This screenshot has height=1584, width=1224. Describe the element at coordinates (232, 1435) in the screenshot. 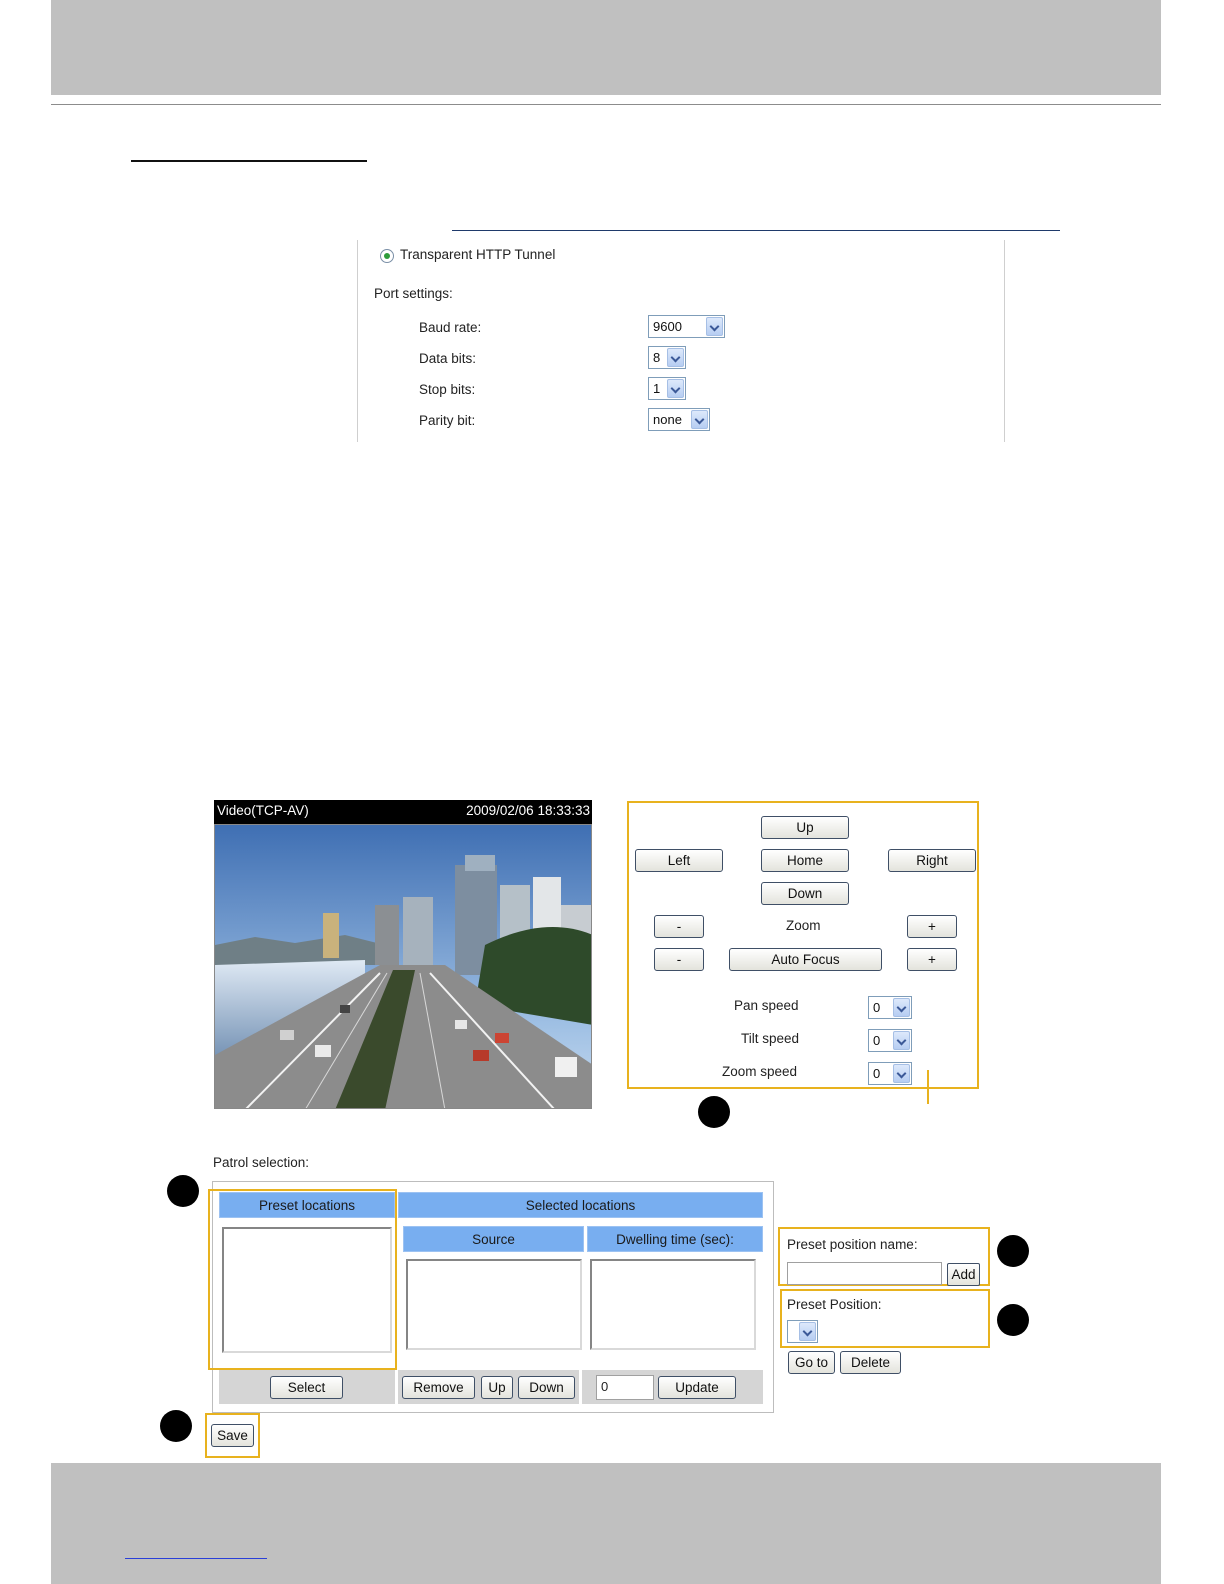

I see `save-button: Save` at that location.